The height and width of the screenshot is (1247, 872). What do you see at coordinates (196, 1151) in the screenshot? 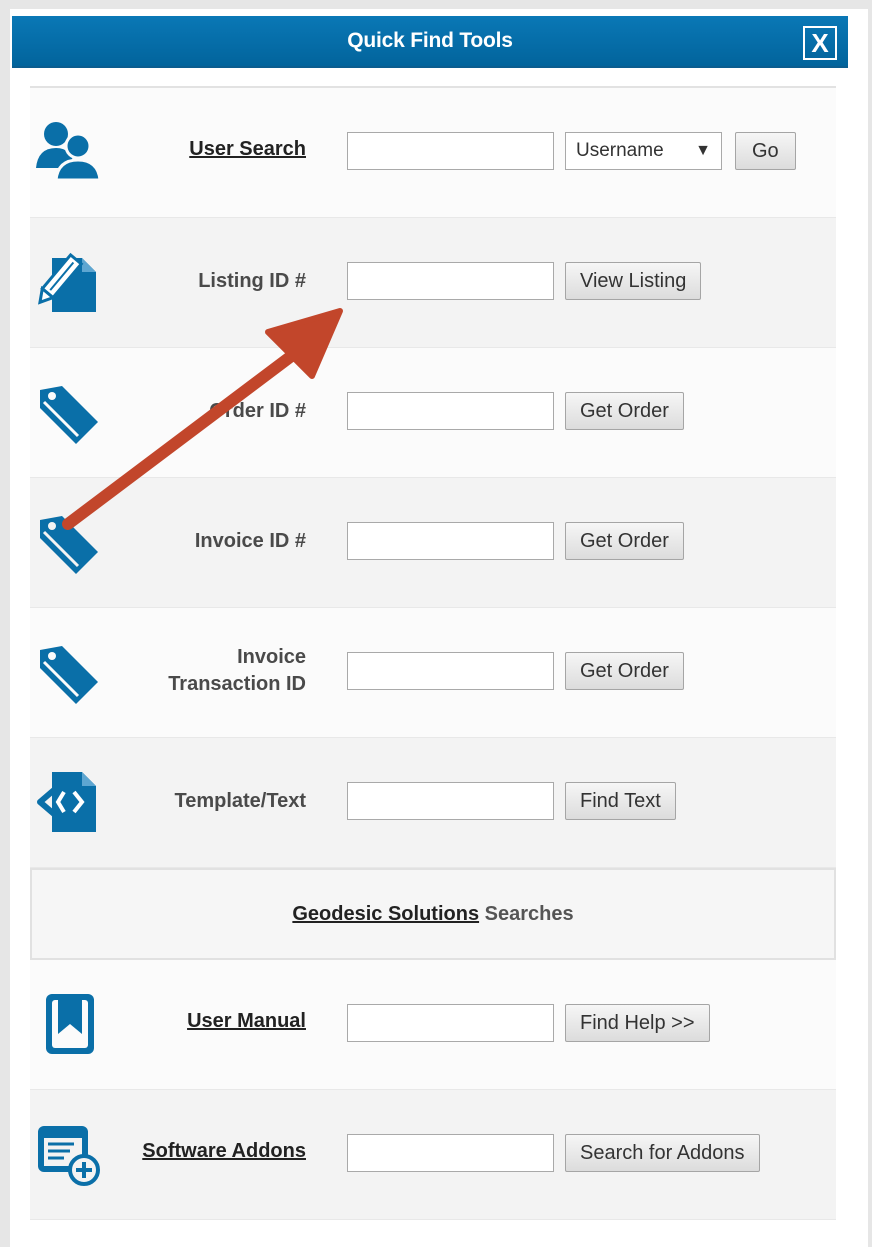
I see `software-addons-link: Software Addons` at bounding box center [196, 1151].